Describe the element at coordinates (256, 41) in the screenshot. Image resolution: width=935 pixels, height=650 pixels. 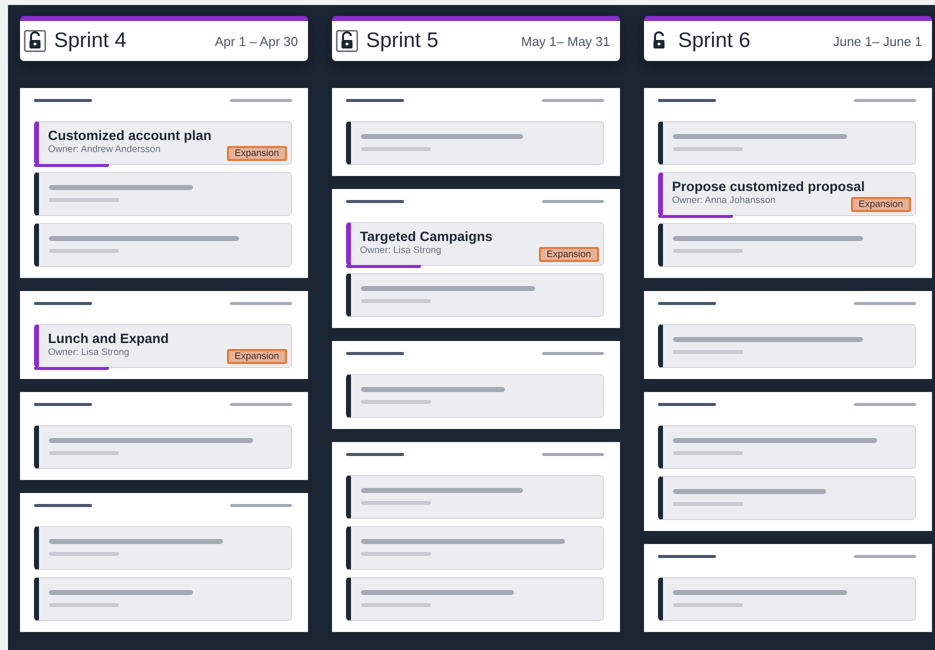
I see `sprint-dates: Apr 1 – Apr 30` at that location.